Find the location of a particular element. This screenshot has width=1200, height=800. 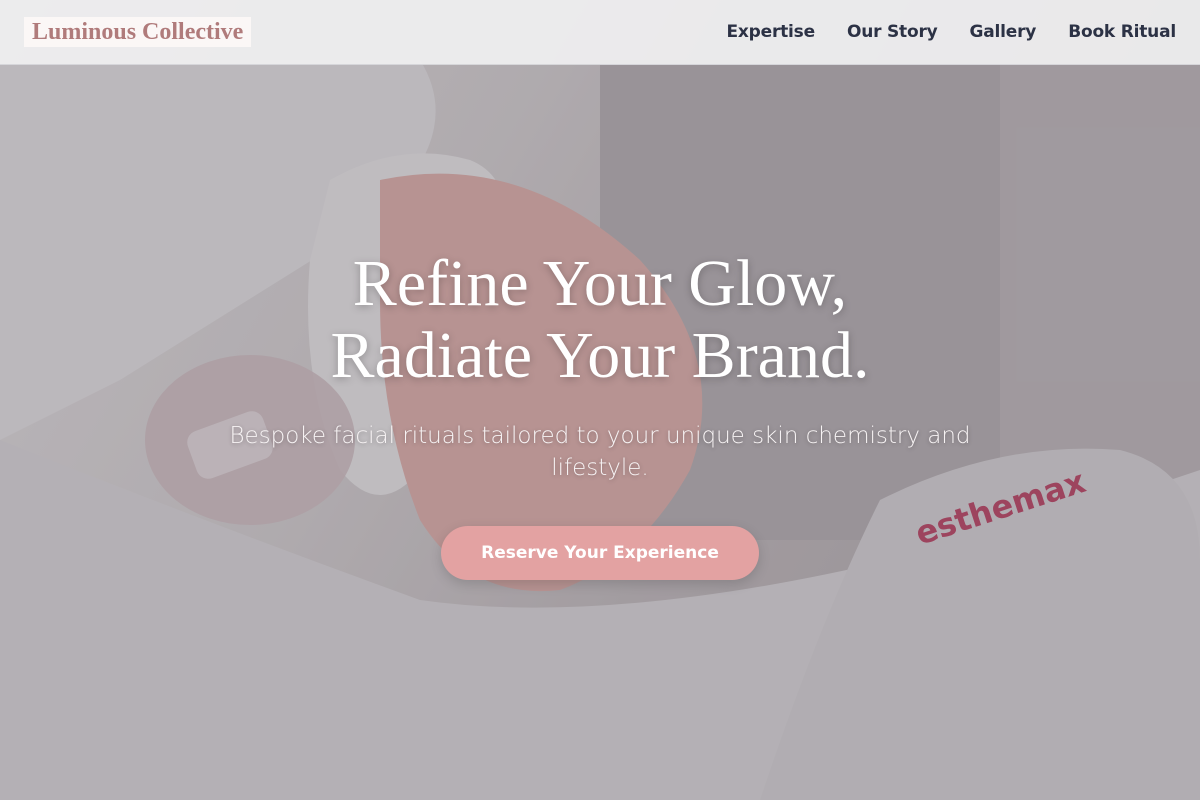

hero-headline-line1: Refine Your Glow, is located at coordinates (600, 283).